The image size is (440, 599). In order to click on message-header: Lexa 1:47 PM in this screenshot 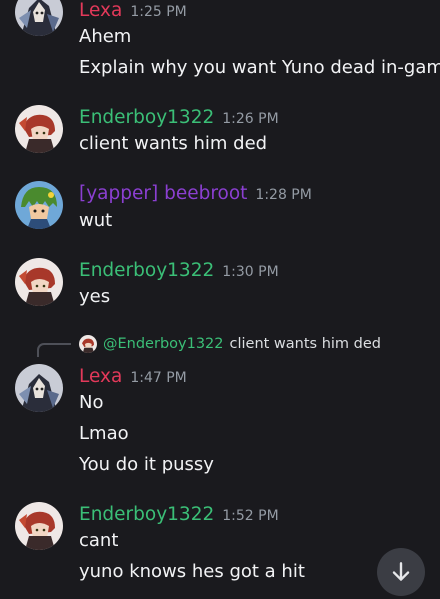, I will do `click(133, 377)`.